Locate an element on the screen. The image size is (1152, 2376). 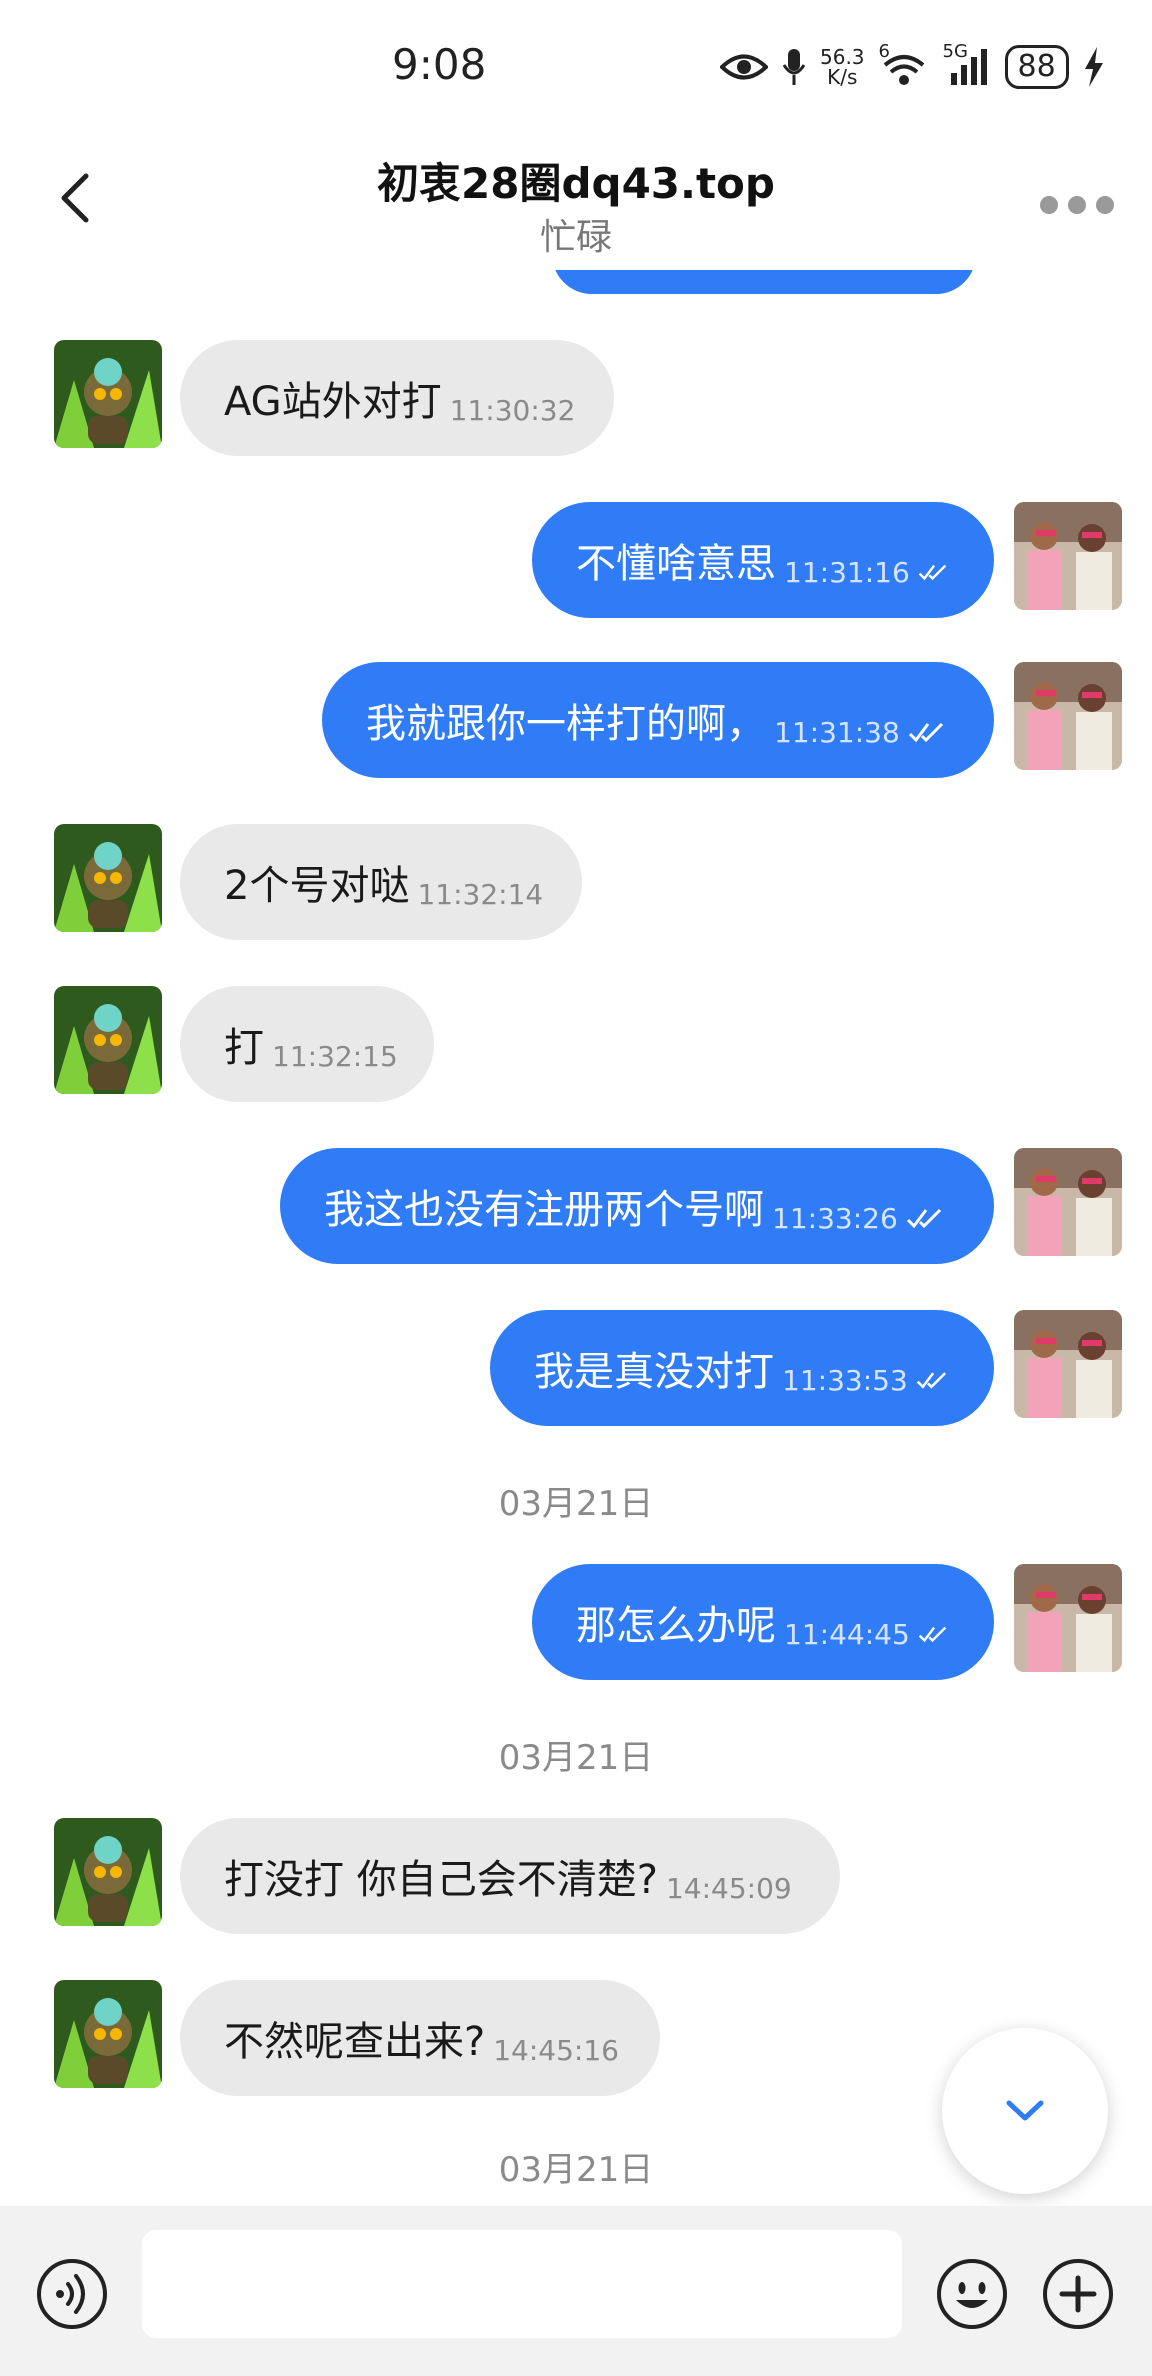
incoming-message: 不然呢查出来? 14:45:16 is located at coordinates (420, 2038).